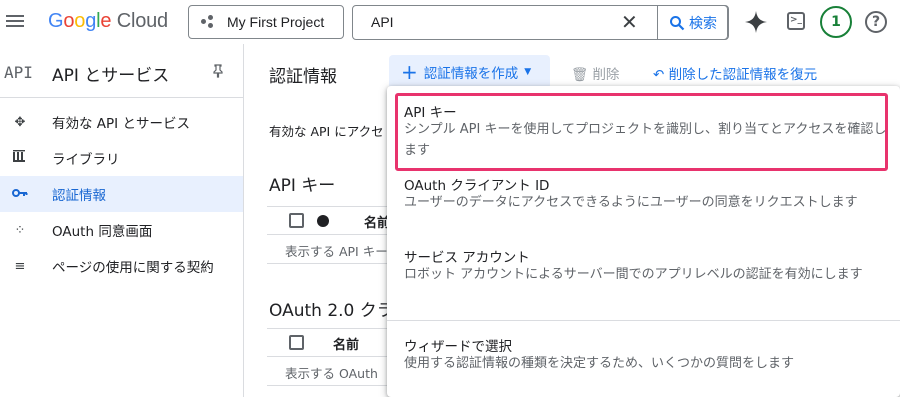 This screenshot has height=397, width=900. I want to click on api-keys-table-header: 名前, so click(337, 220).